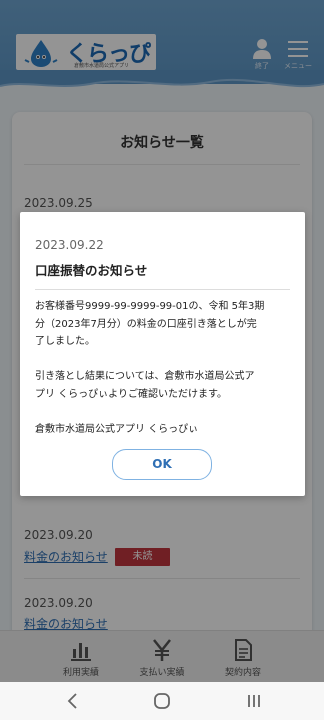  What do you see at coordinates (150, 306) in the screenshot?
I see `notice-line: お客様番号9999-99-9999-99-01の、令和 5年3期` at bounding box center [150, 306].